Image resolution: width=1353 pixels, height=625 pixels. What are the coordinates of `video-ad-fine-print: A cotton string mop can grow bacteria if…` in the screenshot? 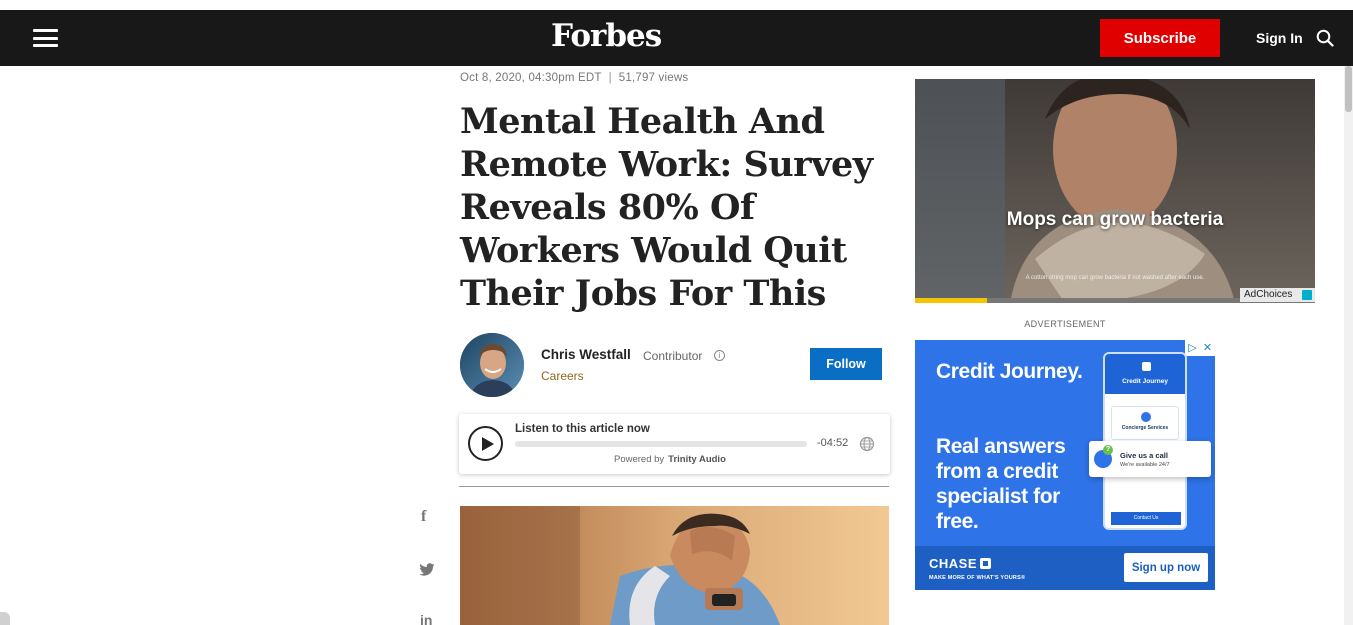 It's located at (1115, 278).